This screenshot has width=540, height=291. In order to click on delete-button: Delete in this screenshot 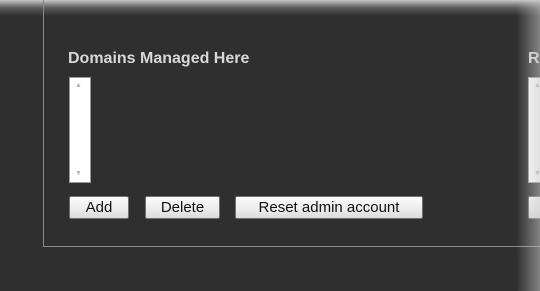, I will do `click(182, 207)`.